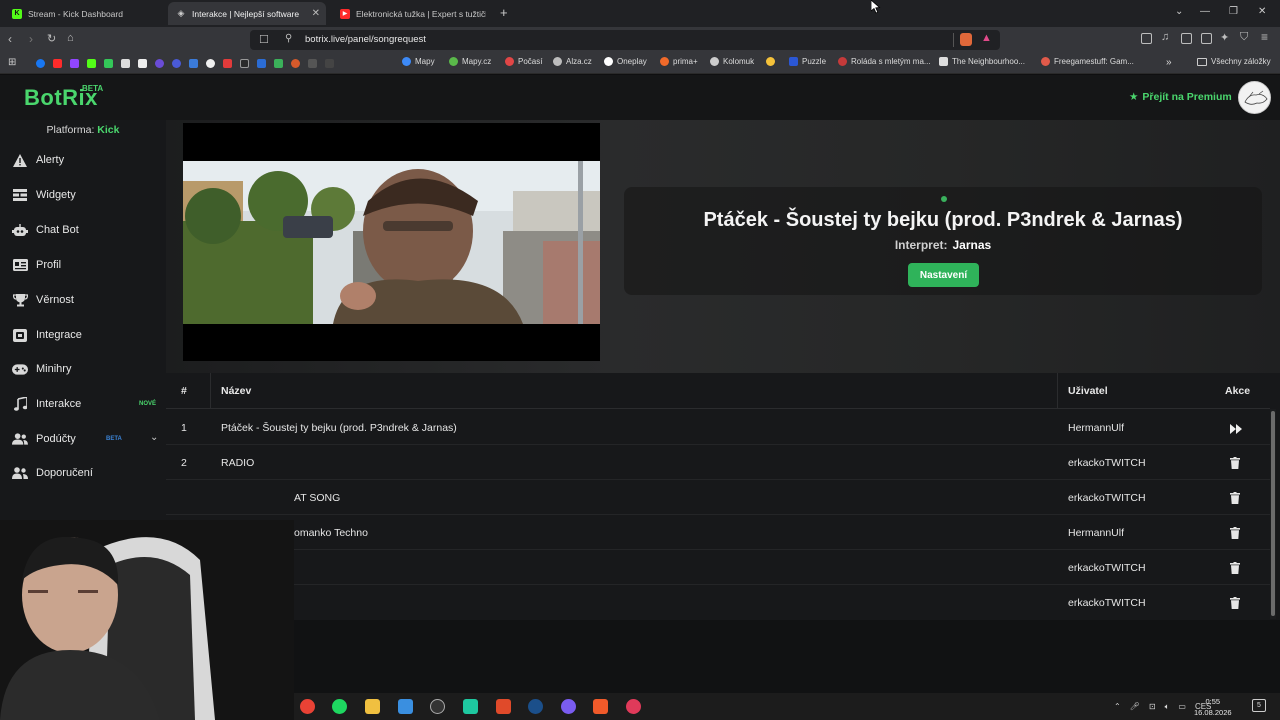 The image size is (1280, 720). What do you see at coordinates (625, 61) in the screenshot?
I see `bookmark-oneplay: Oneplay` at bounding box center [625, 61].